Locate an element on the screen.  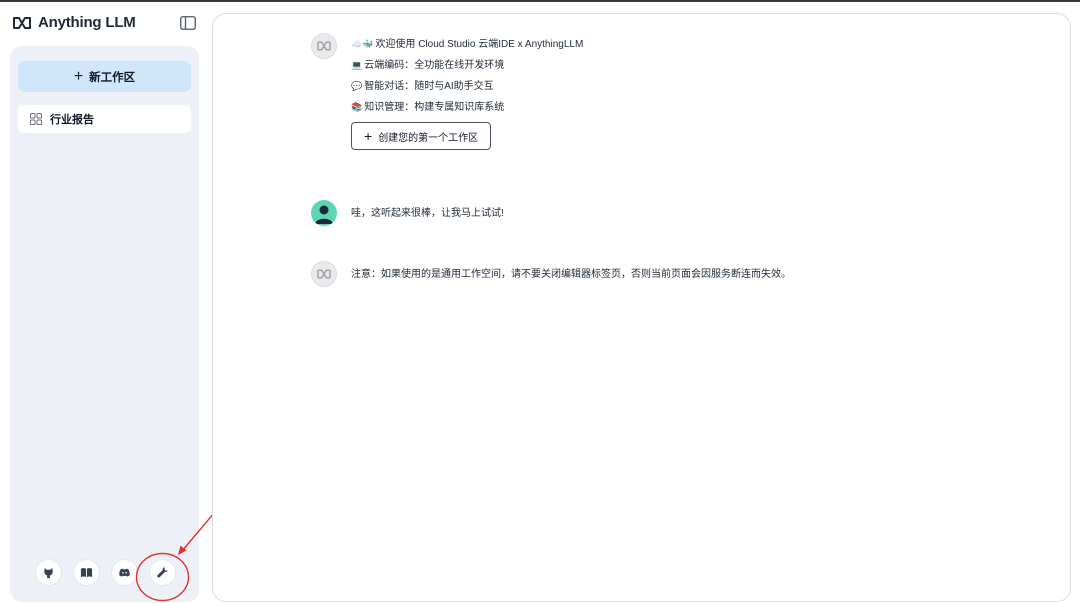
books-icon: 📚 is located at coordinates (357, 107).